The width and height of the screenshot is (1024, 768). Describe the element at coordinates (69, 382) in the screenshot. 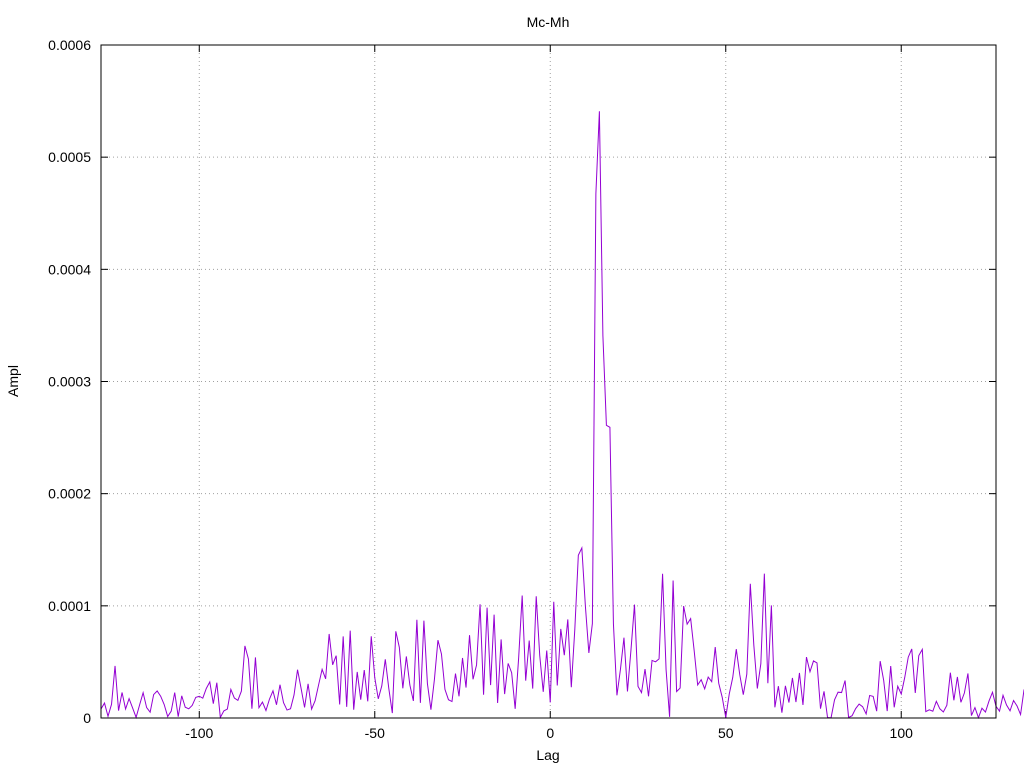

I see `y-tick-label: 0.0003` at that location.